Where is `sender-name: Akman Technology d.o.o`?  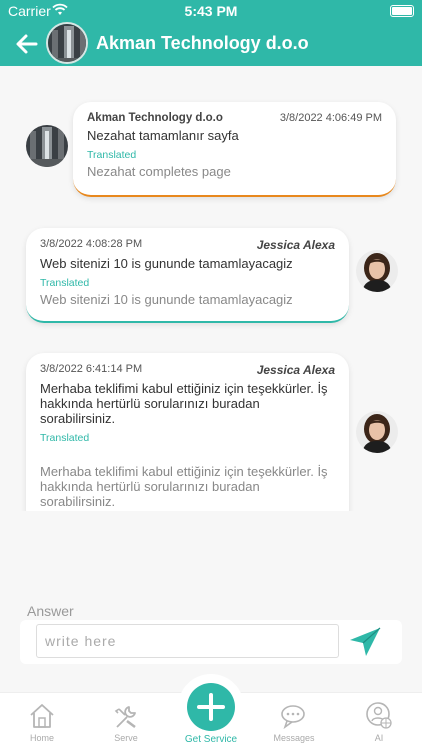 sender-name: Akman Technology d.o.o is located at coordinates (155, 118).